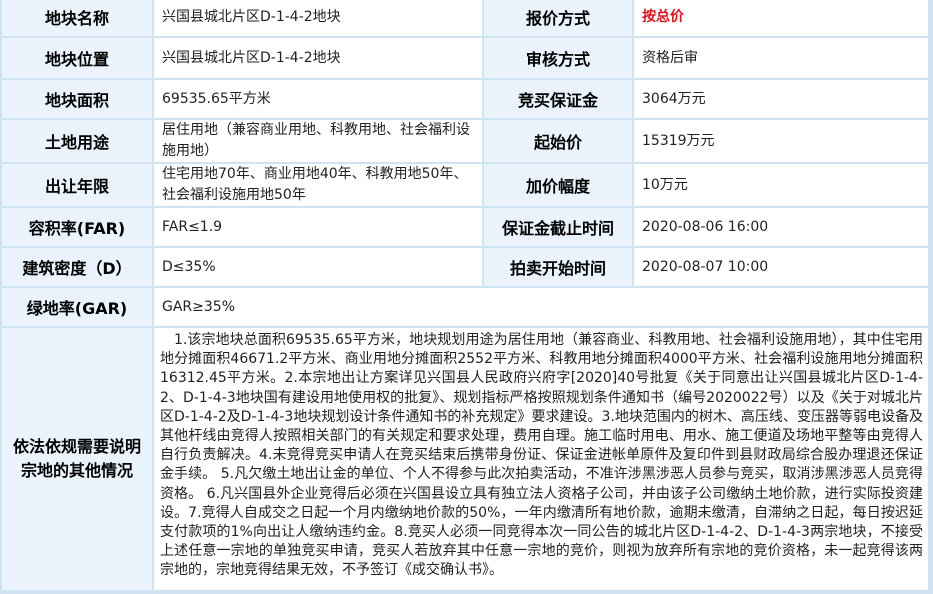 The image size is (933, 594). What do you see at coordinates (558, 141) in the screenshot?
I see `label-starting-price: 起始价` at bounding box center [558, 141].